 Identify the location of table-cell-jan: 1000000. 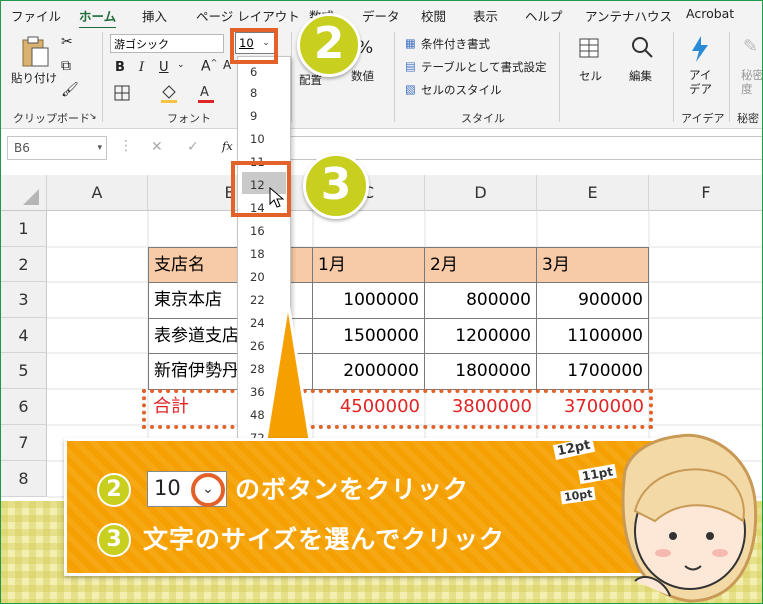
(368, 300).